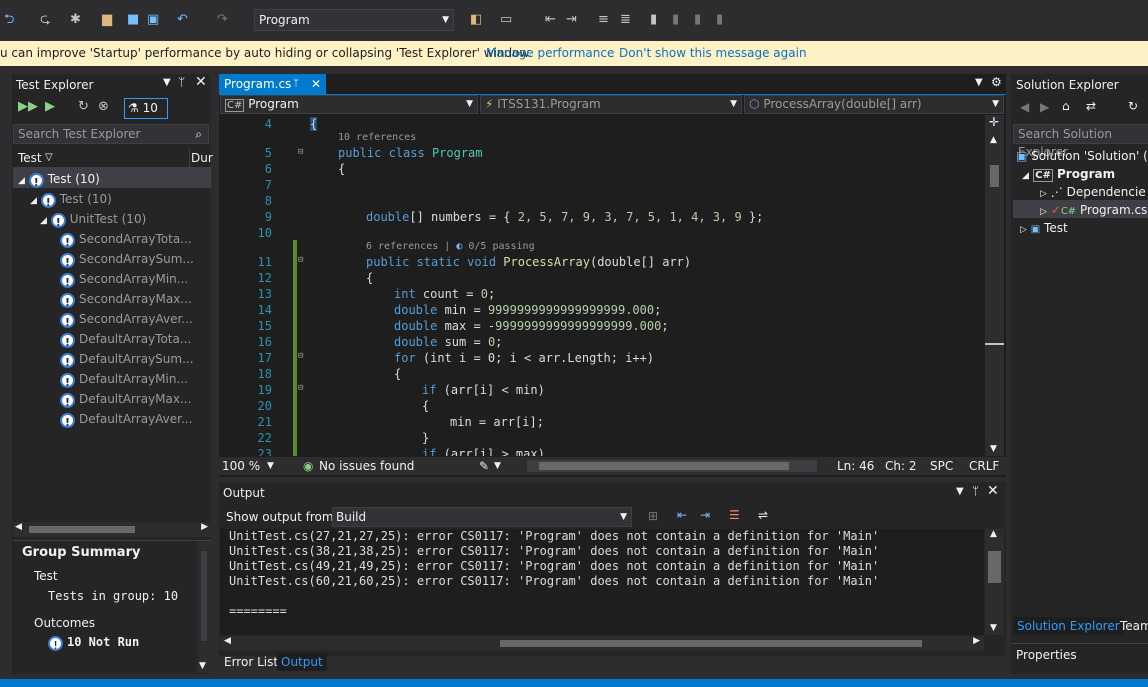 Image resolution: width=1148 pixels, height=687 pixels. What do you see at coordinates (682, 515) in the screenshot?
I see `prev-message-icon: ⇤` at bounding box center [682, 515].